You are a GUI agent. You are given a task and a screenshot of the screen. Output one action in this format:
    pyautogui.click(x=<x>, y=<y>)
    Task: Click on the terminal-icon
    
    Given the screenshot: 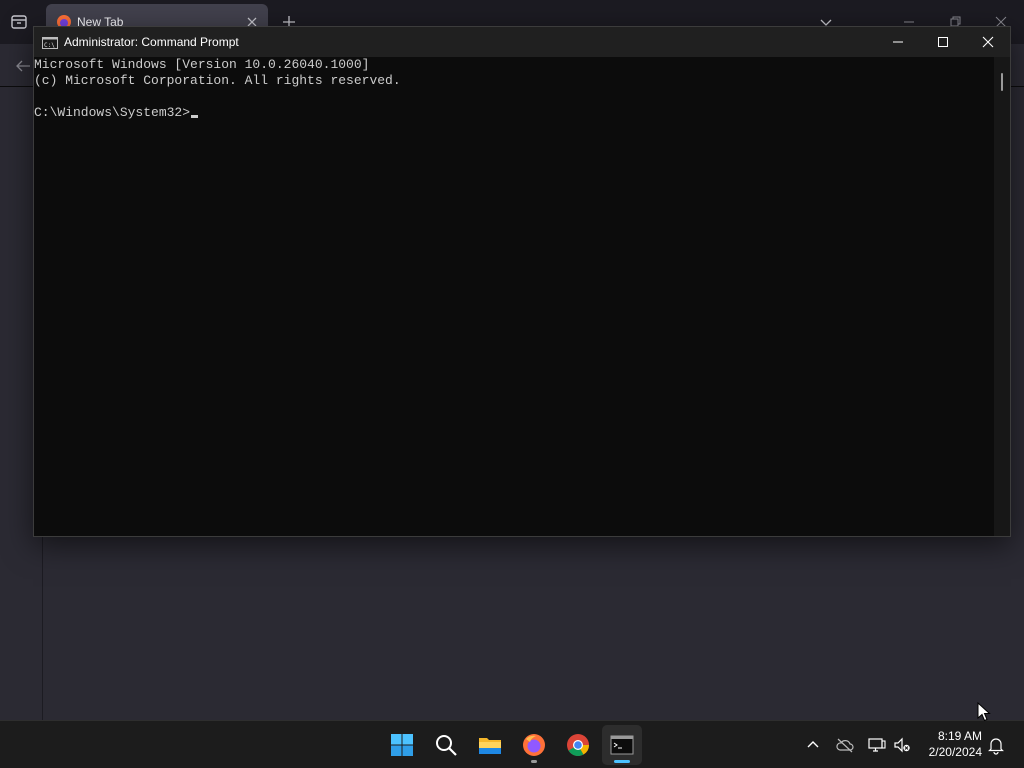 What is the action you would take?
    pyautogui.click(x=622, y=745)
    